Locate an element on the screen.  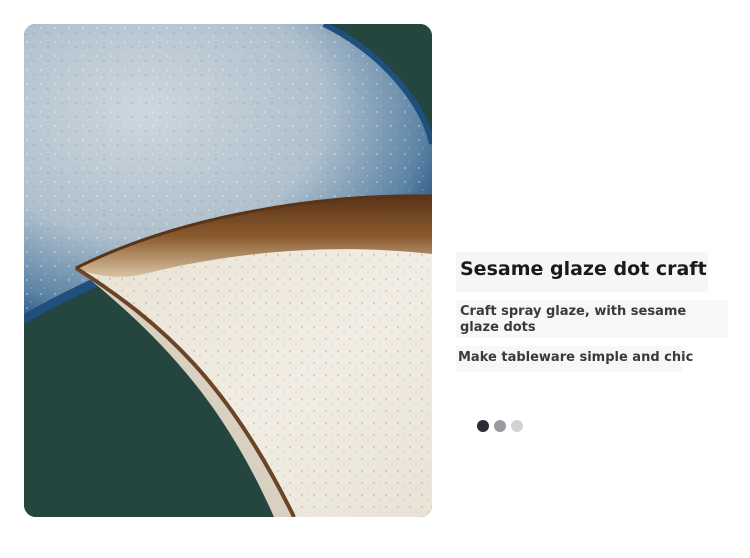
caption-heading: Sesame glaze dot craft is located at coordinates (583, 269).